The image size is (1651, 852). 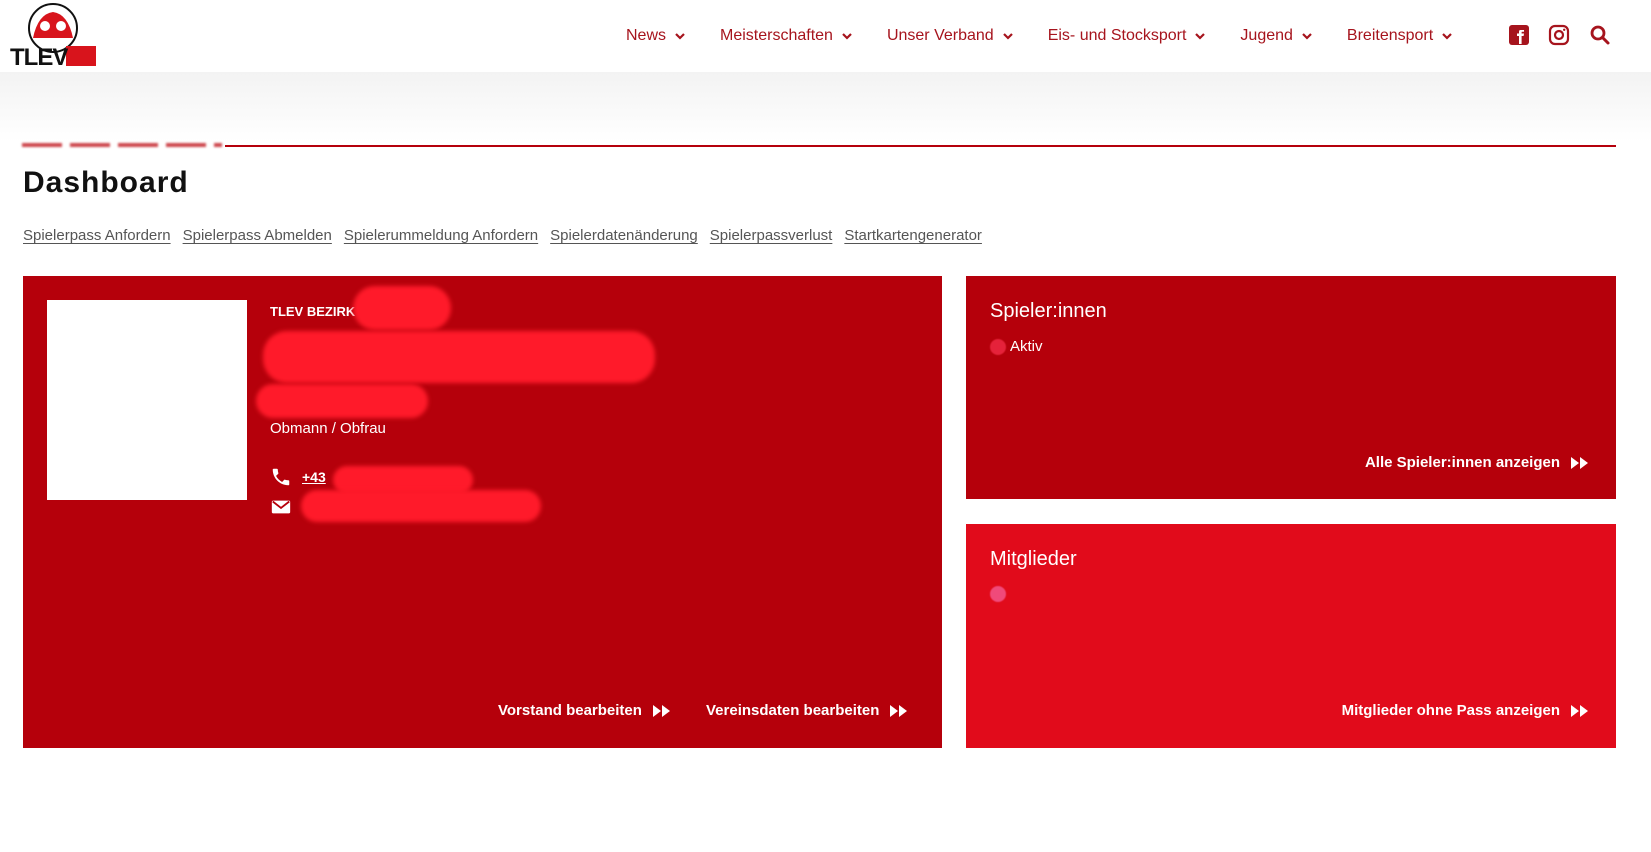 I want to click on show-members-without-pass-button: Mitglieder ohne Pass anzeigen, so click(x=1466, y=710).